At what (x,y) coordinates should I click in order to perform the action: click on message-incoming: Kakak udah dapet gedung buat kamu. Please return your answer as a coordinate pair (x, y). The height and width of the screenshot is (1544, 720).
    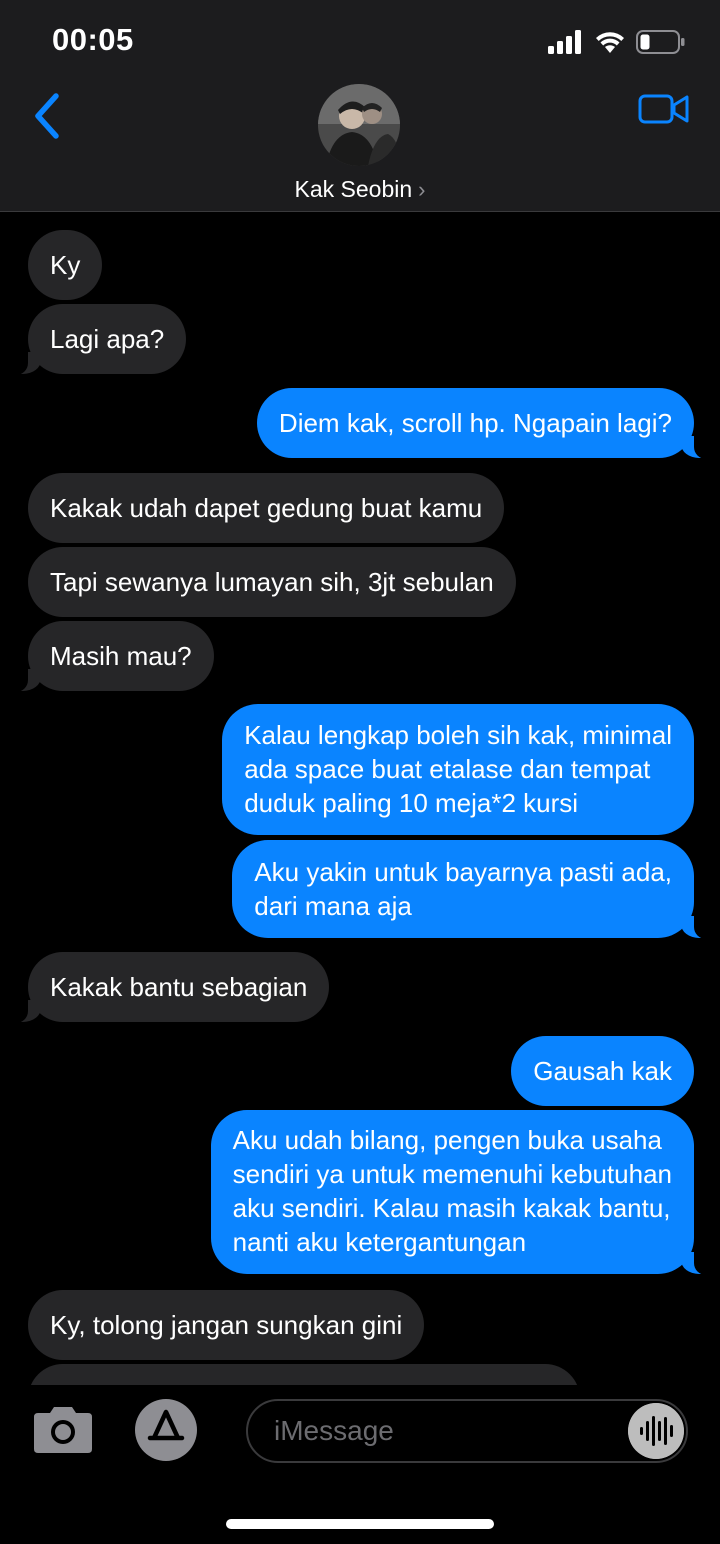
    Looking at the image, I should click on (266, 508).